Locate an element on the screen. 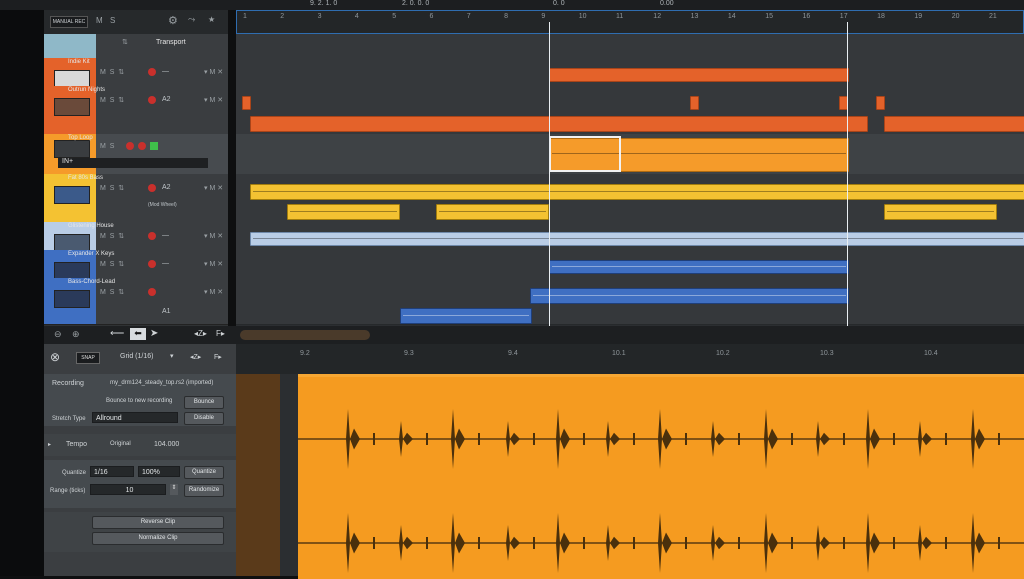  track-top-loop: Top Loop M S IN+ is located at coordinates (136, 154).